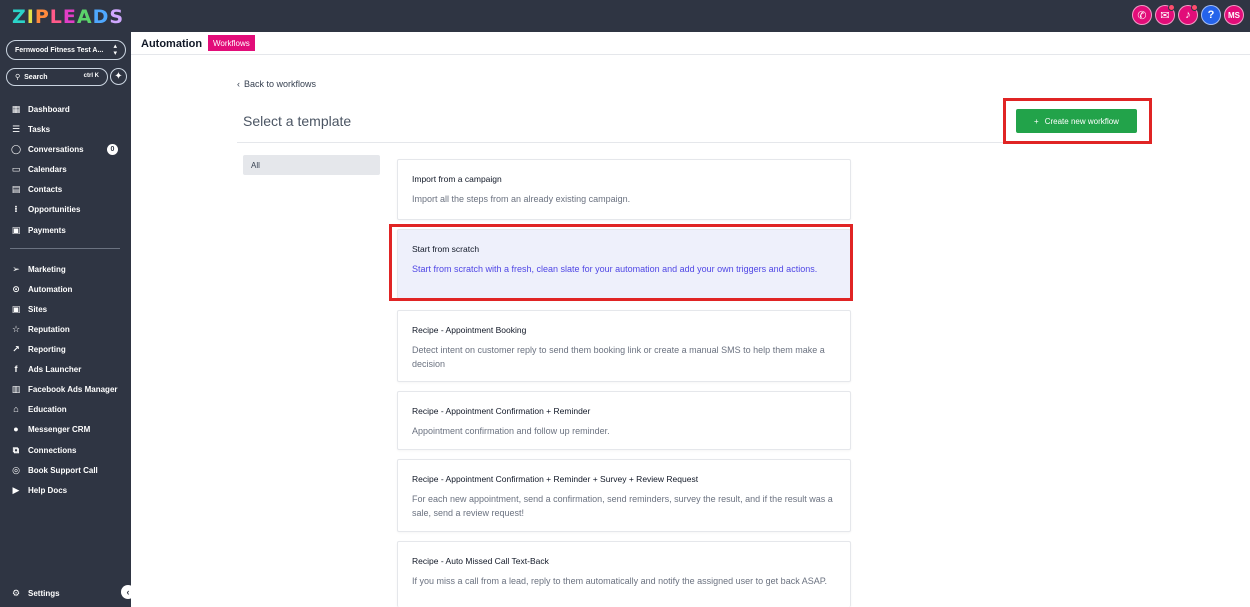  I want to click on sidebar-item-label: Reputation, so click(49, 329).